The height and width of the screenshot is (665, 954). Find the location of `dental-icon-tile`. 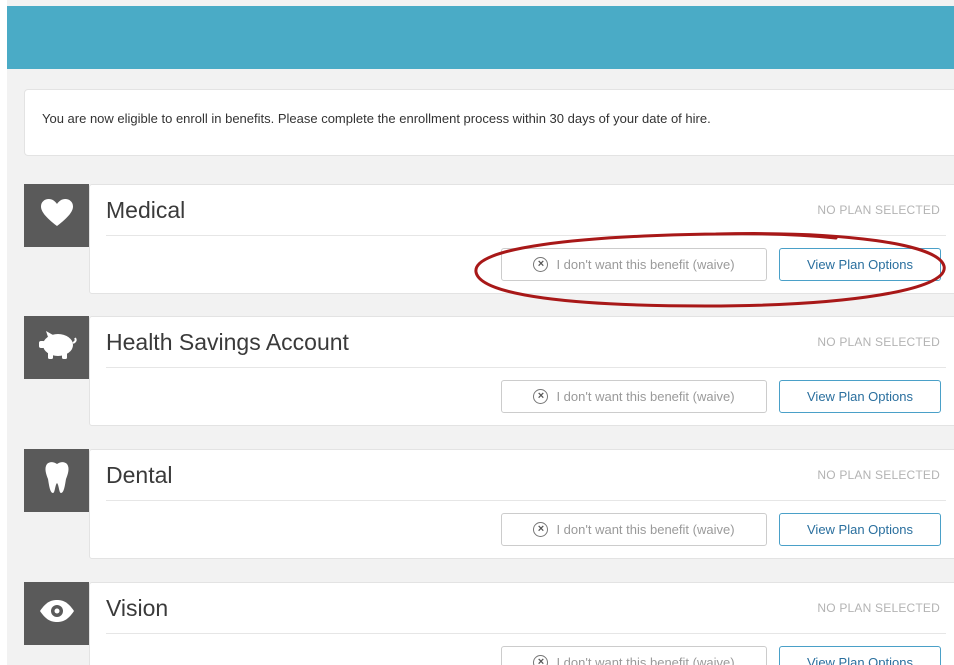

dental-icon-tile is located at coordinates (56, 480).